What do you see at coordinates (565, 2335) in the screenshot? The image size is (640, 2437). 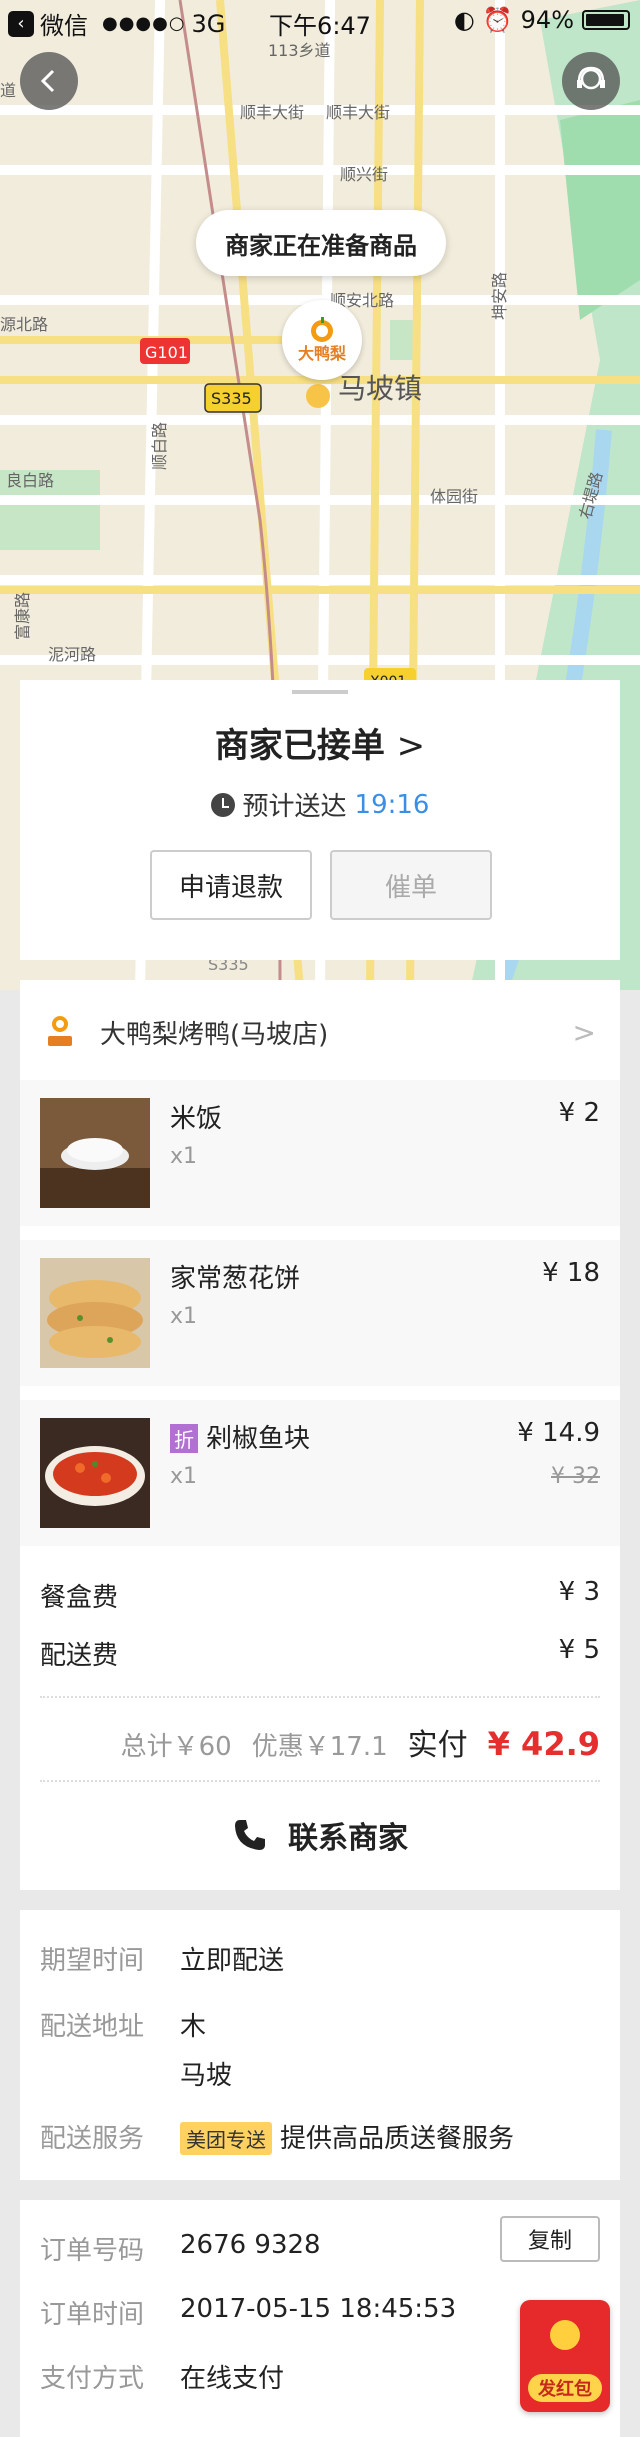 I see `coin-icon` at bounding box center [565, 2335].